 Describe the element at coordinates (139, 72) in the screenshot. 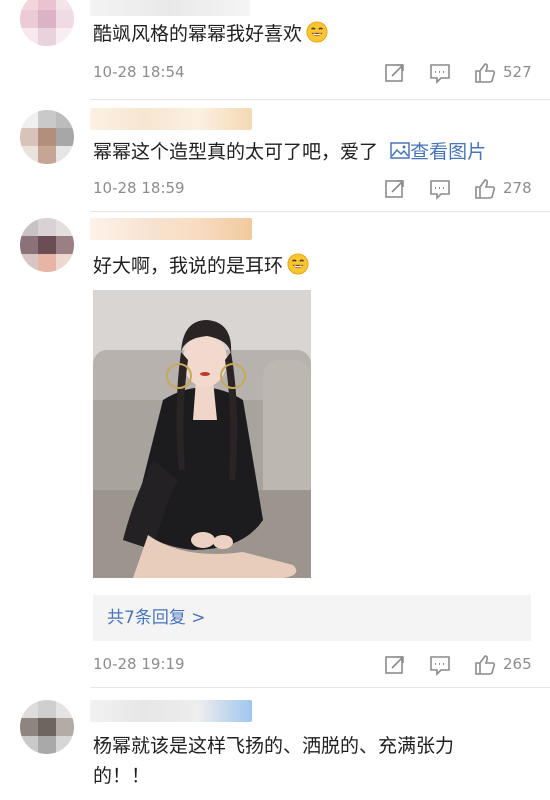

I see `comment-time: 10-28 18:54` at that location.